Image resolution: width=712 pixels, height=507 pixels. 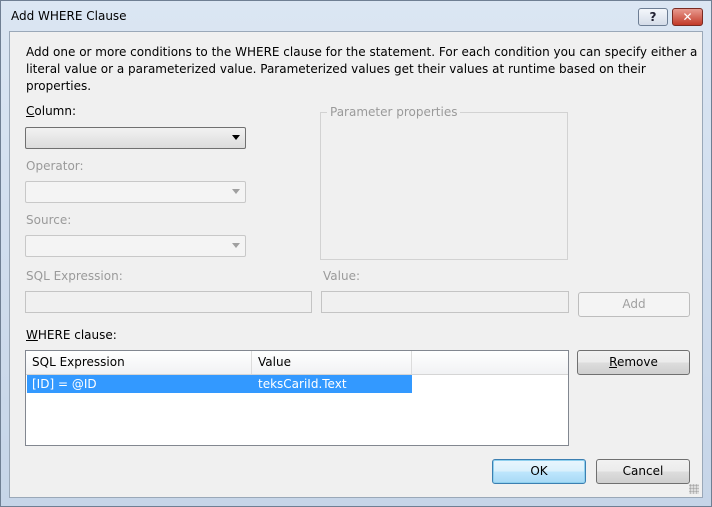 I want to click on title-bar: Add WHERE Clause ? ✕, so click(x=356, y=16).